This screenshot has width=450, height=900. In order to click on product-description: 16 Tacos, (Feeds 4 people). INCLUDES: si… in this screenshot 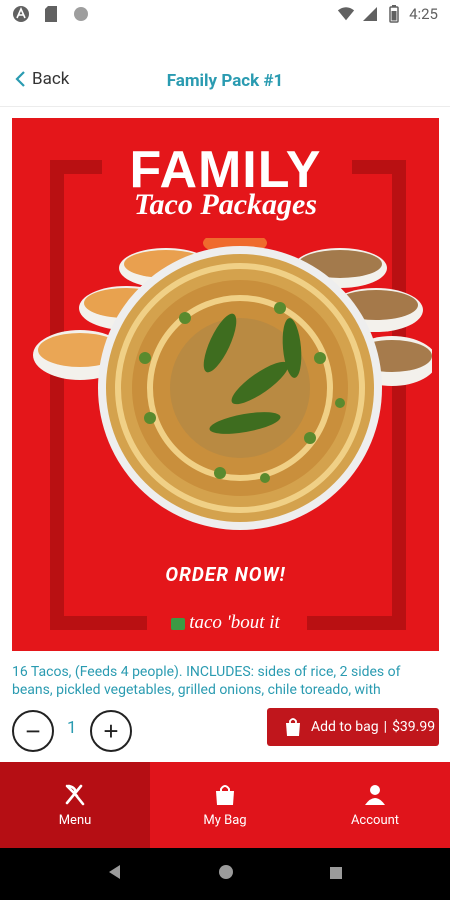, I will do `click(206, 680)`.